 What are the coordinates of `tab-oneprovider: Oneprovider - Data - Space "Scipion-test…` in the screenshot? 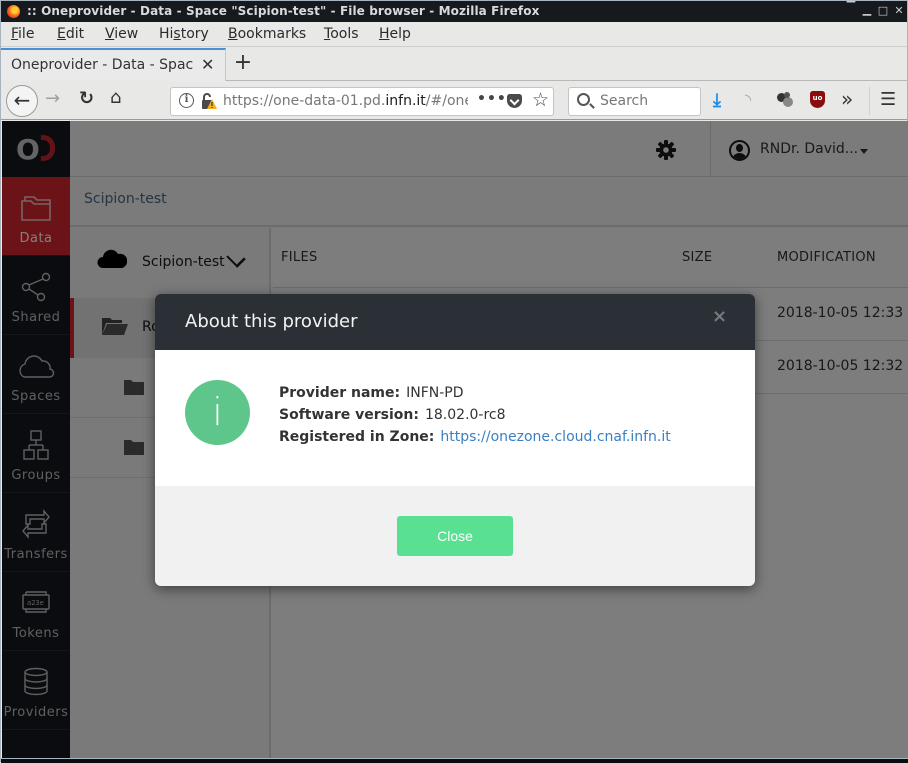 It's located at (113, 64).